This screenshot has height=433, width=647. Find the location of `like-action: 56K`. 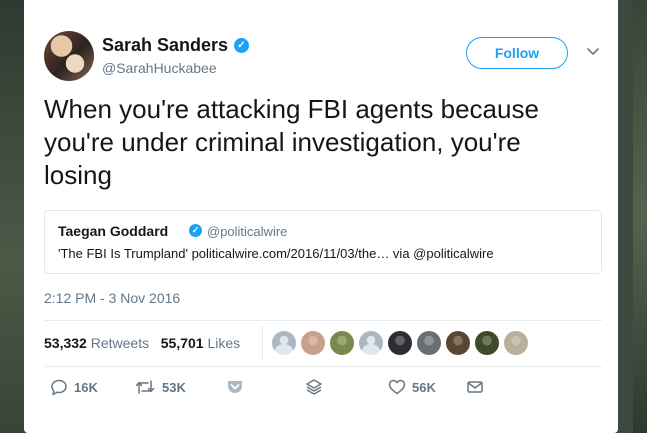

like-action: 56K is located at coordinates (412, 387).